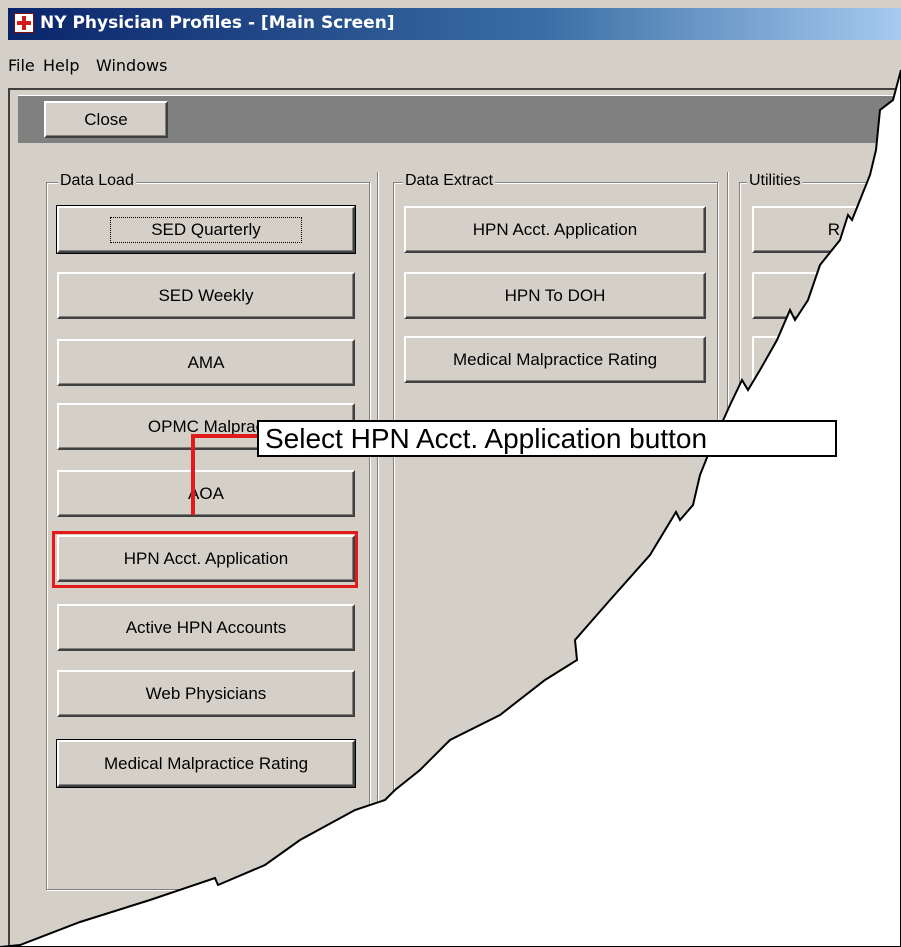 The height and width of the screenshot is (947, 901). I want to click on instruction-text: Select HPN Acct. Application button, so click(486, 438).